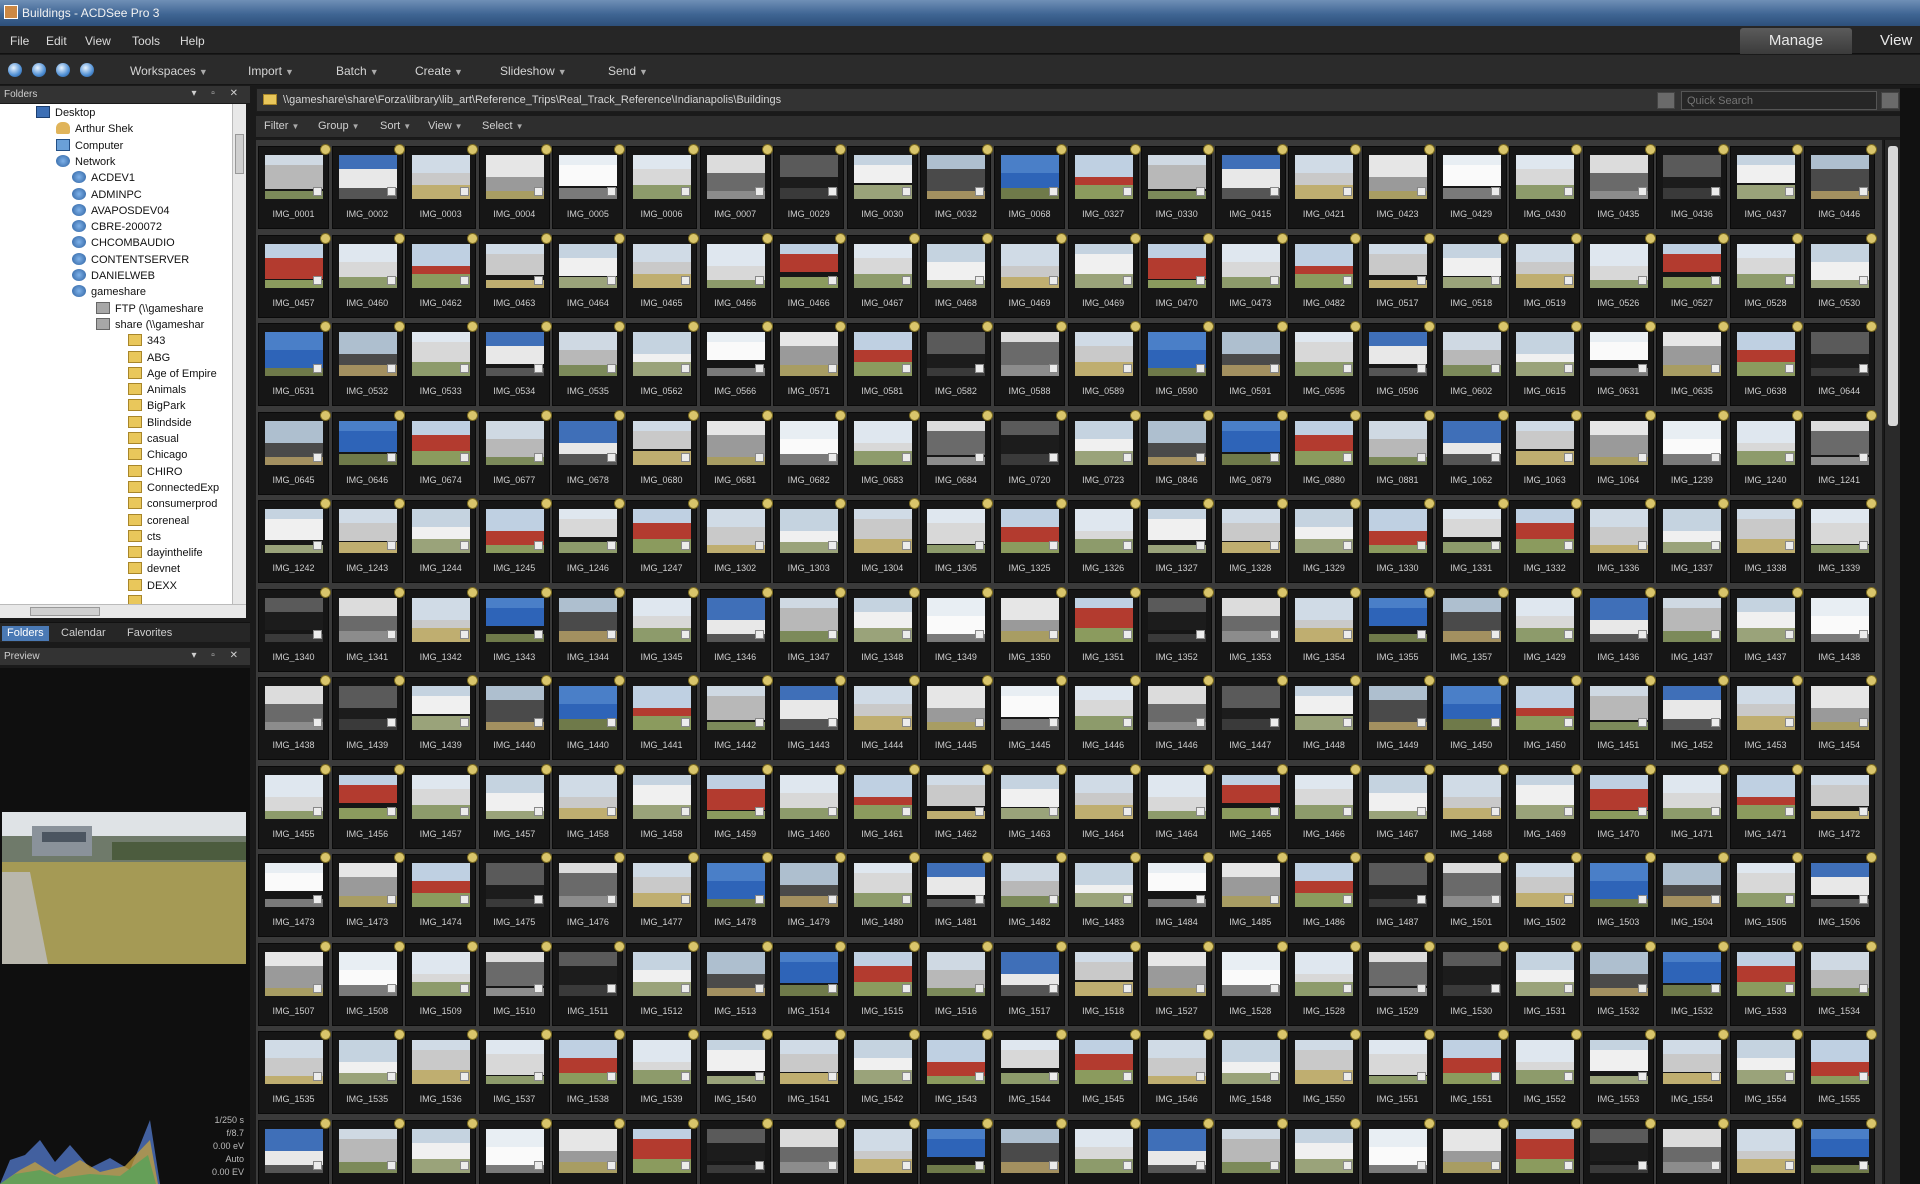 This screenshot has width=1920, height=1184. Describe the element at coordinates (1030, 275) in the screenshot. I see `thumbnail-item: IMG_0469` at that location.